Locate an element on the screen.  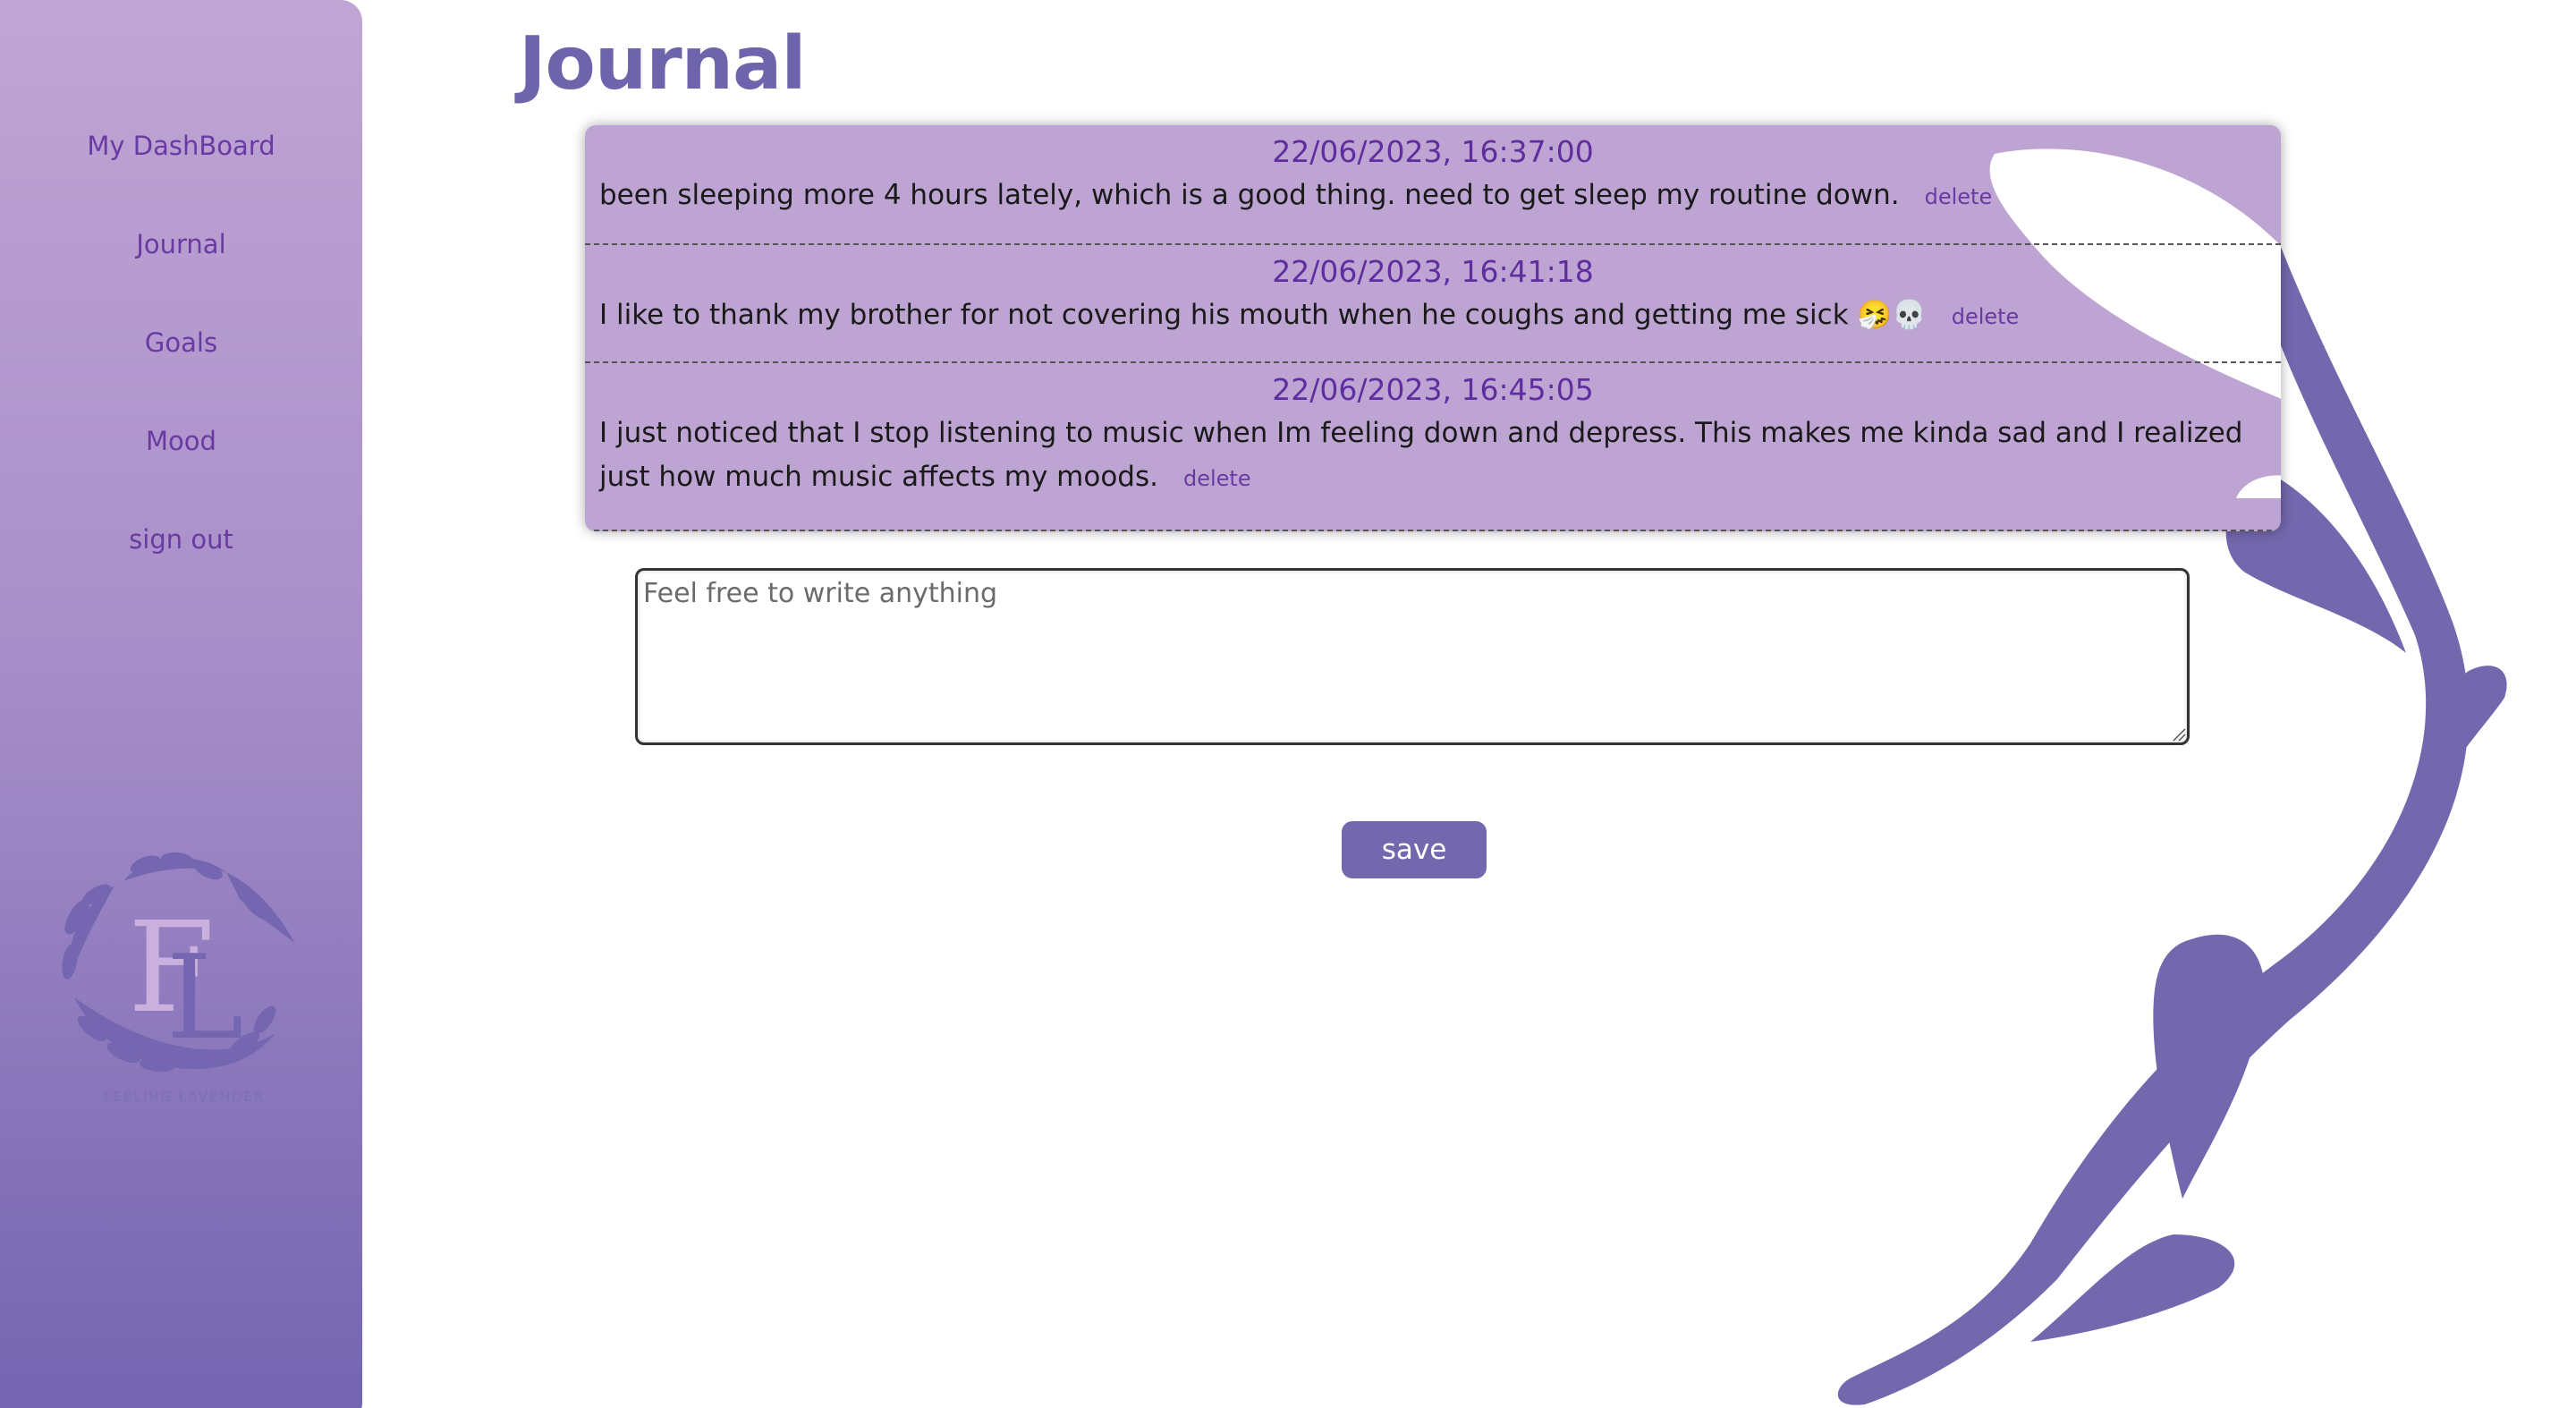
sidebar-item-journal: Journal is located at coordinates (181, 244).